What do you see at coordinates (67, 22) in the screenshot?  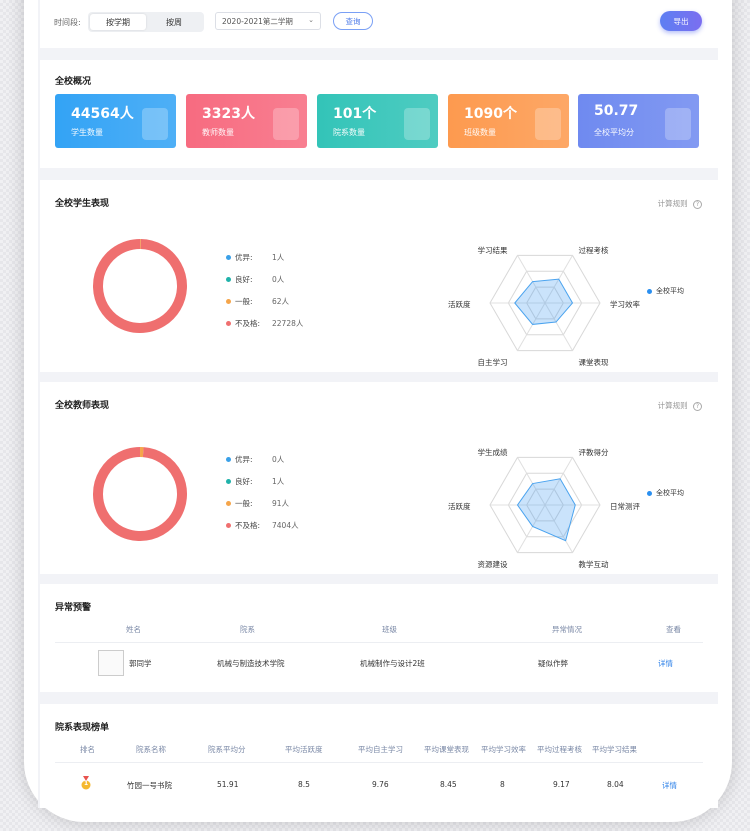 I see `time-label: 时间段:` at bounding box center [67, 22].